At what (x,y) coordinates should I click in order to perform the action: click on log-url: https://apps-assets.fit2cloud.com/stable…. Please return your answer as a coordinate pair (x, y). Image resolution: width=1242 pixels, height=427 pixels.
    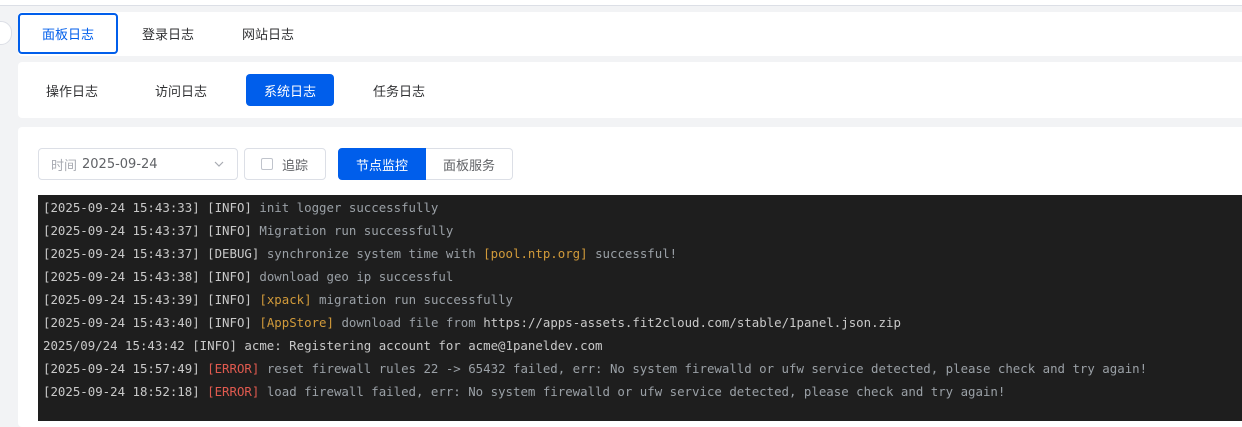
    Looking at the image, I should click on (692, 322).